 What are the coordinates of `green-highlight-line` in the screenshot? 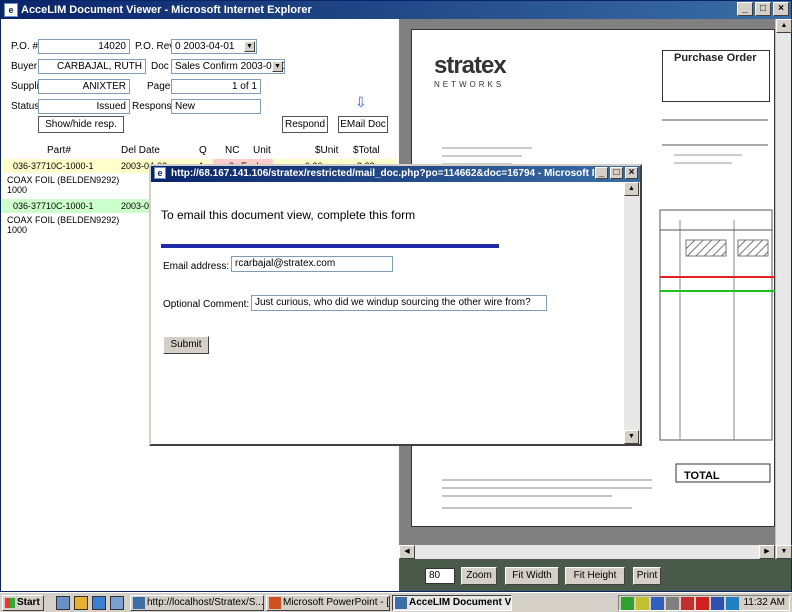 It's located at (718, 291).